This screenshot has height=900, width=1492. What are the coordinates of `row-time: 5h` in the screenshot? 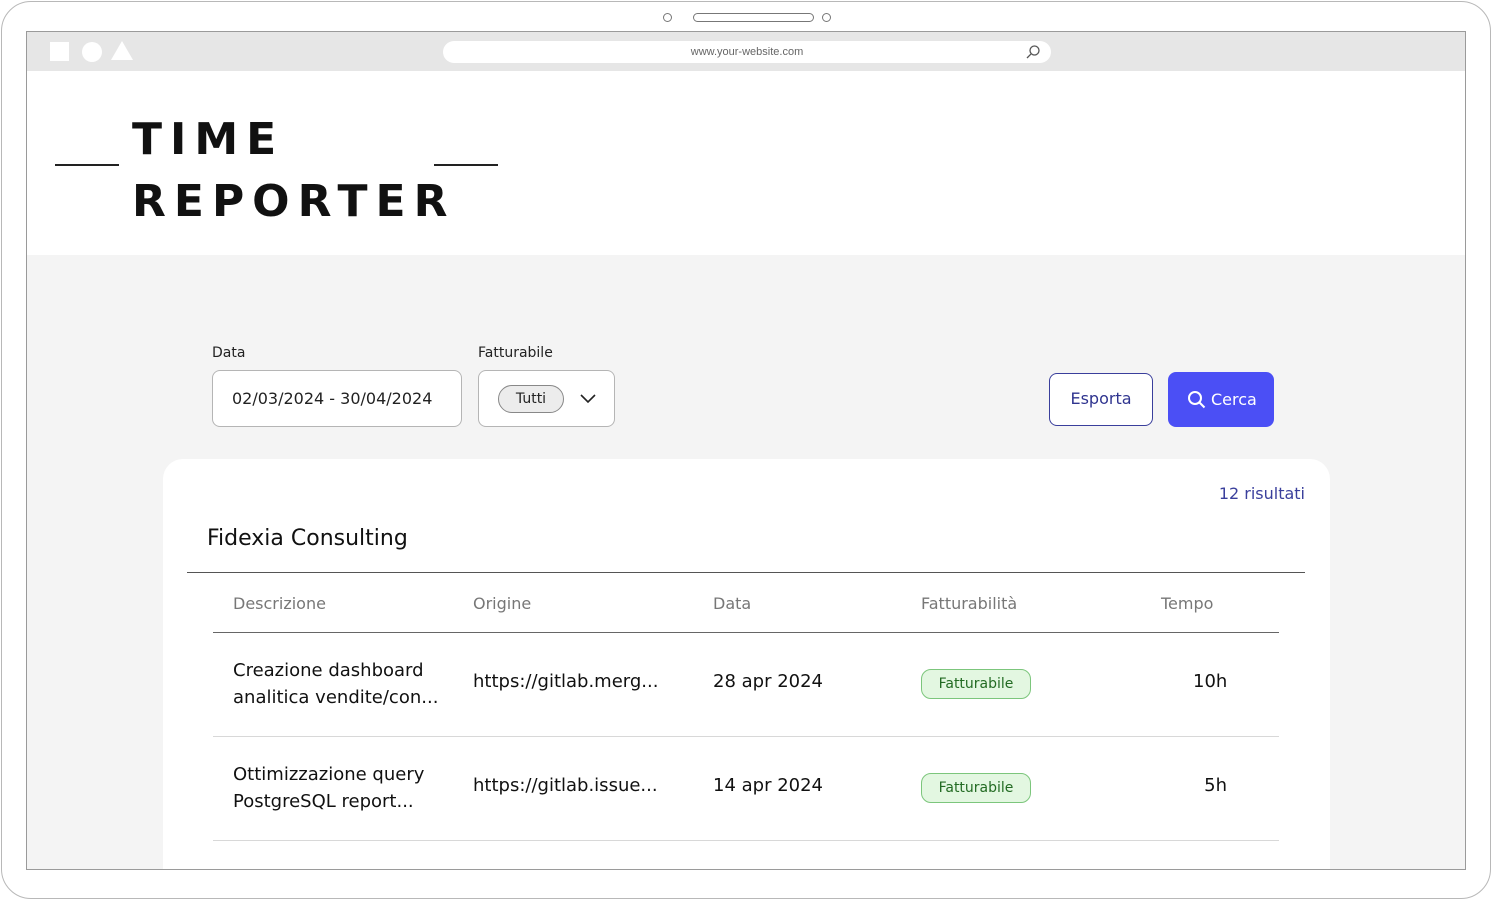 It's located at (1215, 785).